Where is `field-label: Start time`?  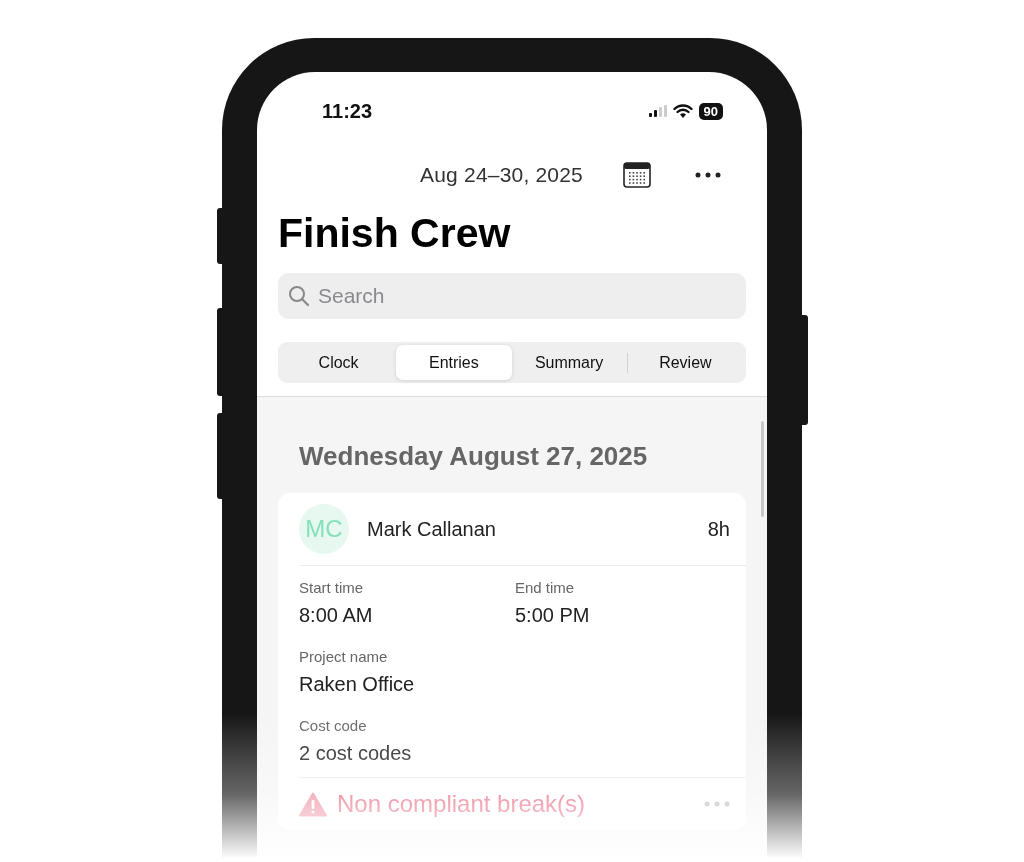
field-label: Start time is located at coordinates (332, 587).